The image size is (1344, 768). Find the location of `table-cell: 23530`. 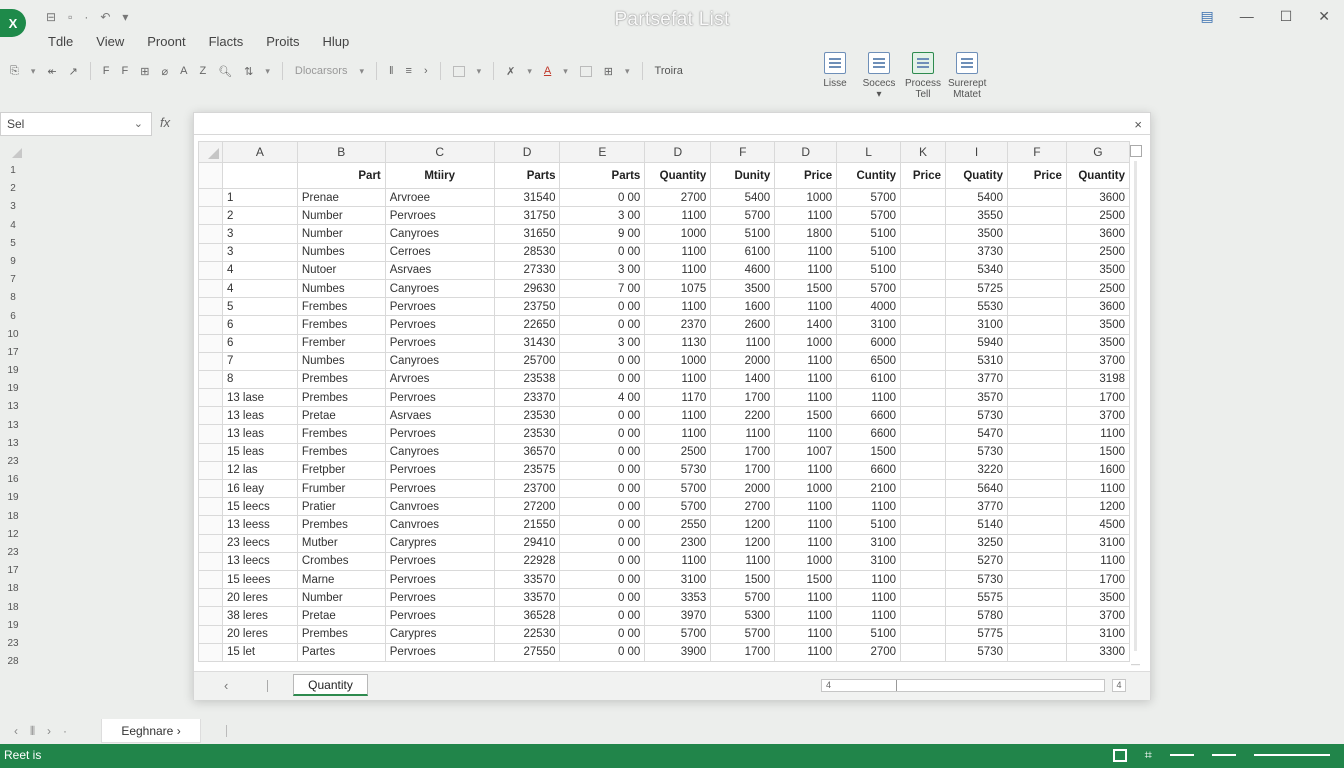

table-cell: 23530 is located at coordinates (527, 434).